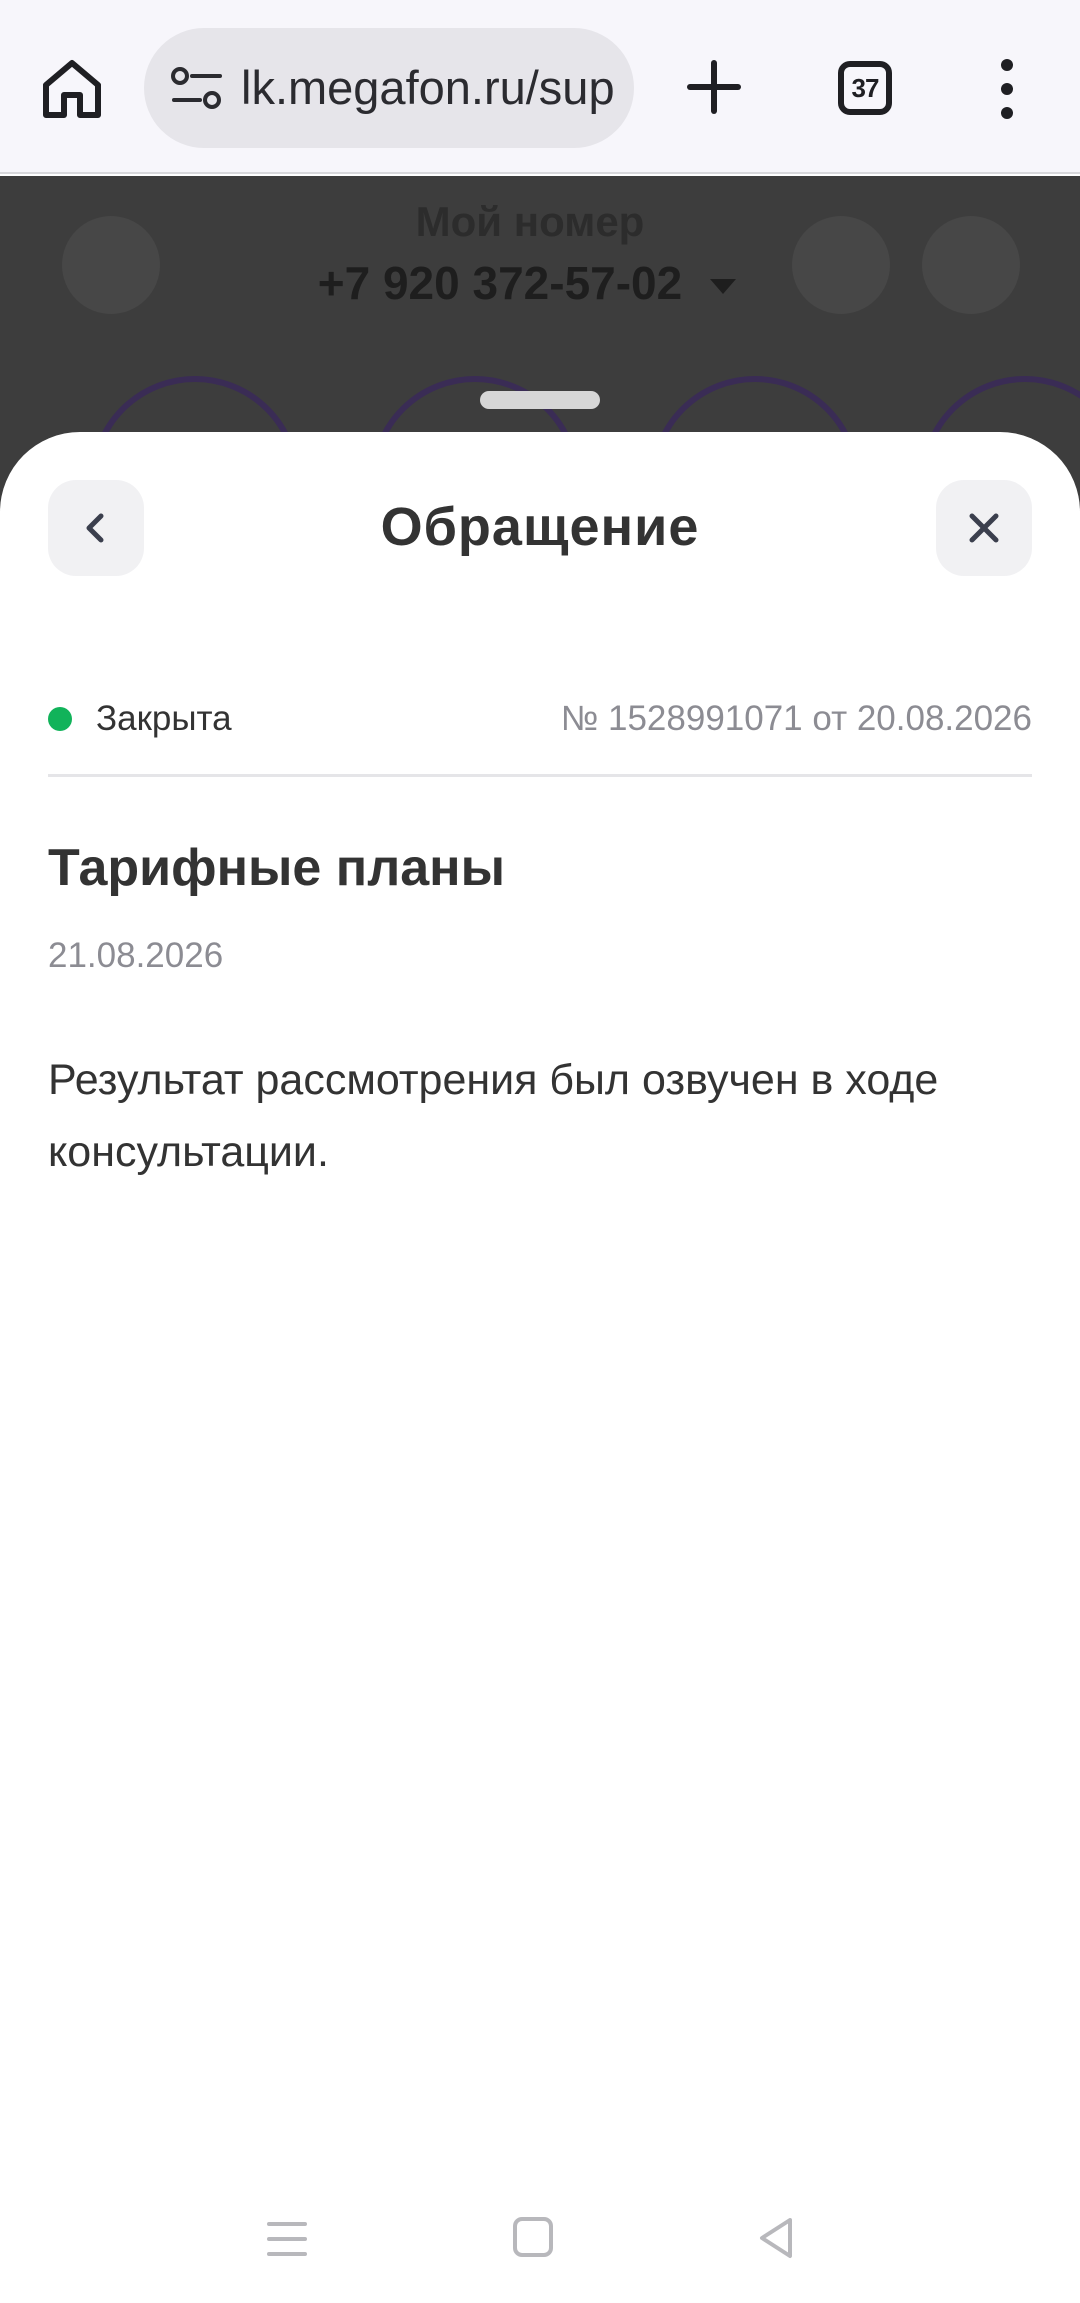 Image resolution: width=1080 pixels, height=2303 pixels. What do you see at coordinates (1007, 89) in the screenshot?
I see `more-vert-icon` at bounding box center [1007, 89].